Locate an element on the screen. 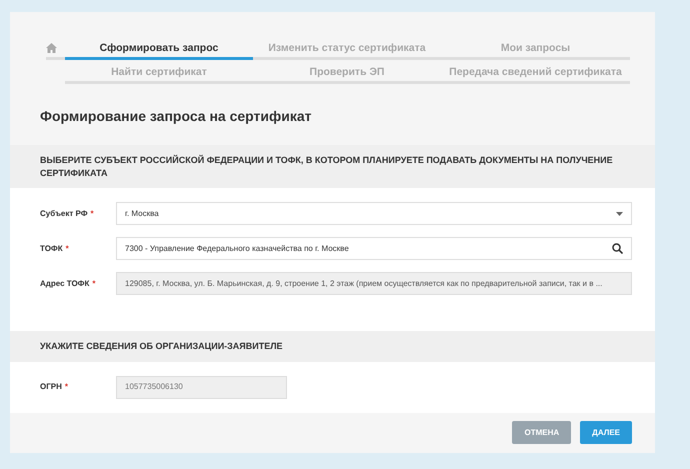 This screenshot has width=690, height=469. nav-tab: Передача сведений сертификата is located at coordinates (535, 74).